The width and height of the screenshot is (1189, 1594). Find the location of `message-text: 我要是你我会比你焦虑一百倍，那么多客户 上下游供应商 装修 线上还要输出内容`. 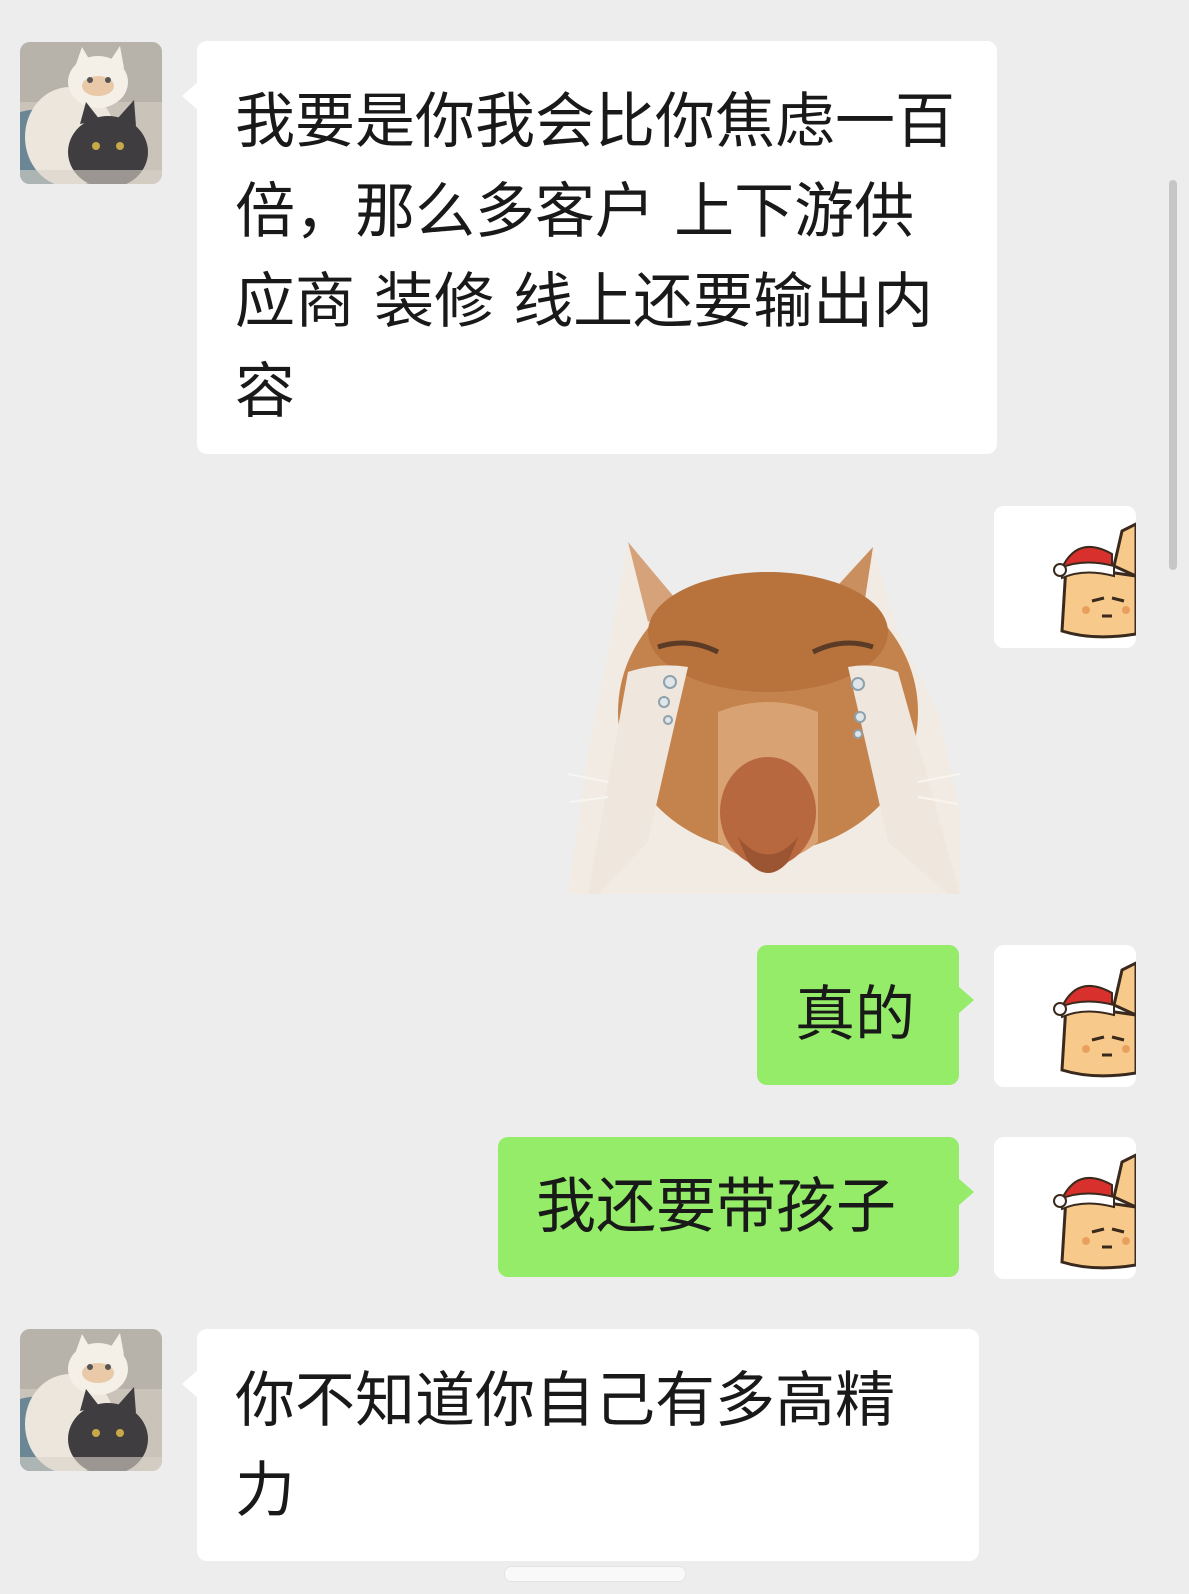

message-text: 我要是你我会比你焦虑一百倍，那么多客户 上下游供应商 装修 线上还要输出内容 is located at coordinates (595, 257).